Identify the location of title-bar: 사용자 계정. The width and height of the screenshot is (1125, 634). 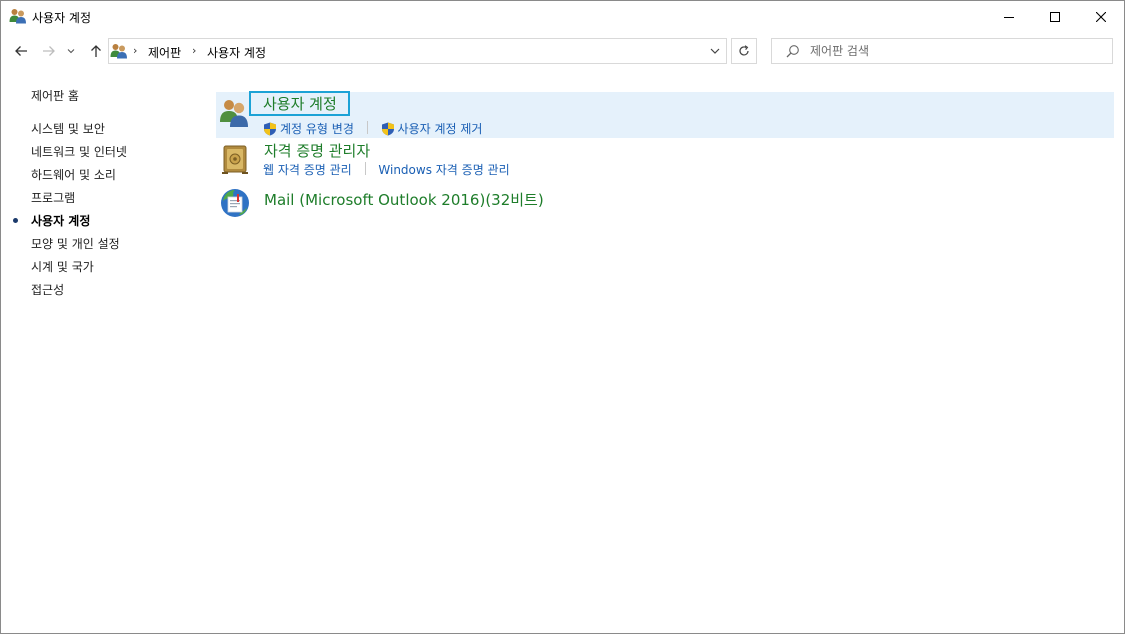
(562, 16).